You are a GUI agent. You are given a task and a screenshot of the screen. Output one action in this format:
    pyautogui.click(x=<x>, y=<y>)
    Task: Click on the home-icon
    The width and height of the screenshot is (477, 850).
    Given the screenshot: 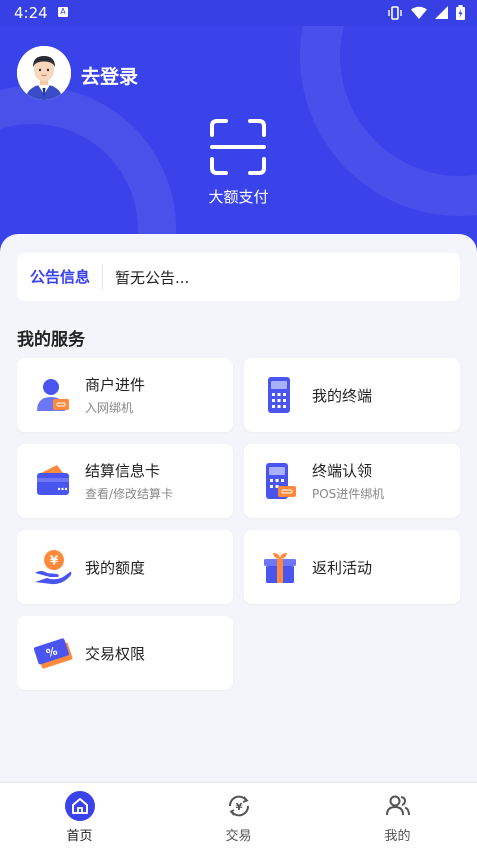 What is the action you would take?
    pyautogui.click(x=79, y=806)
    